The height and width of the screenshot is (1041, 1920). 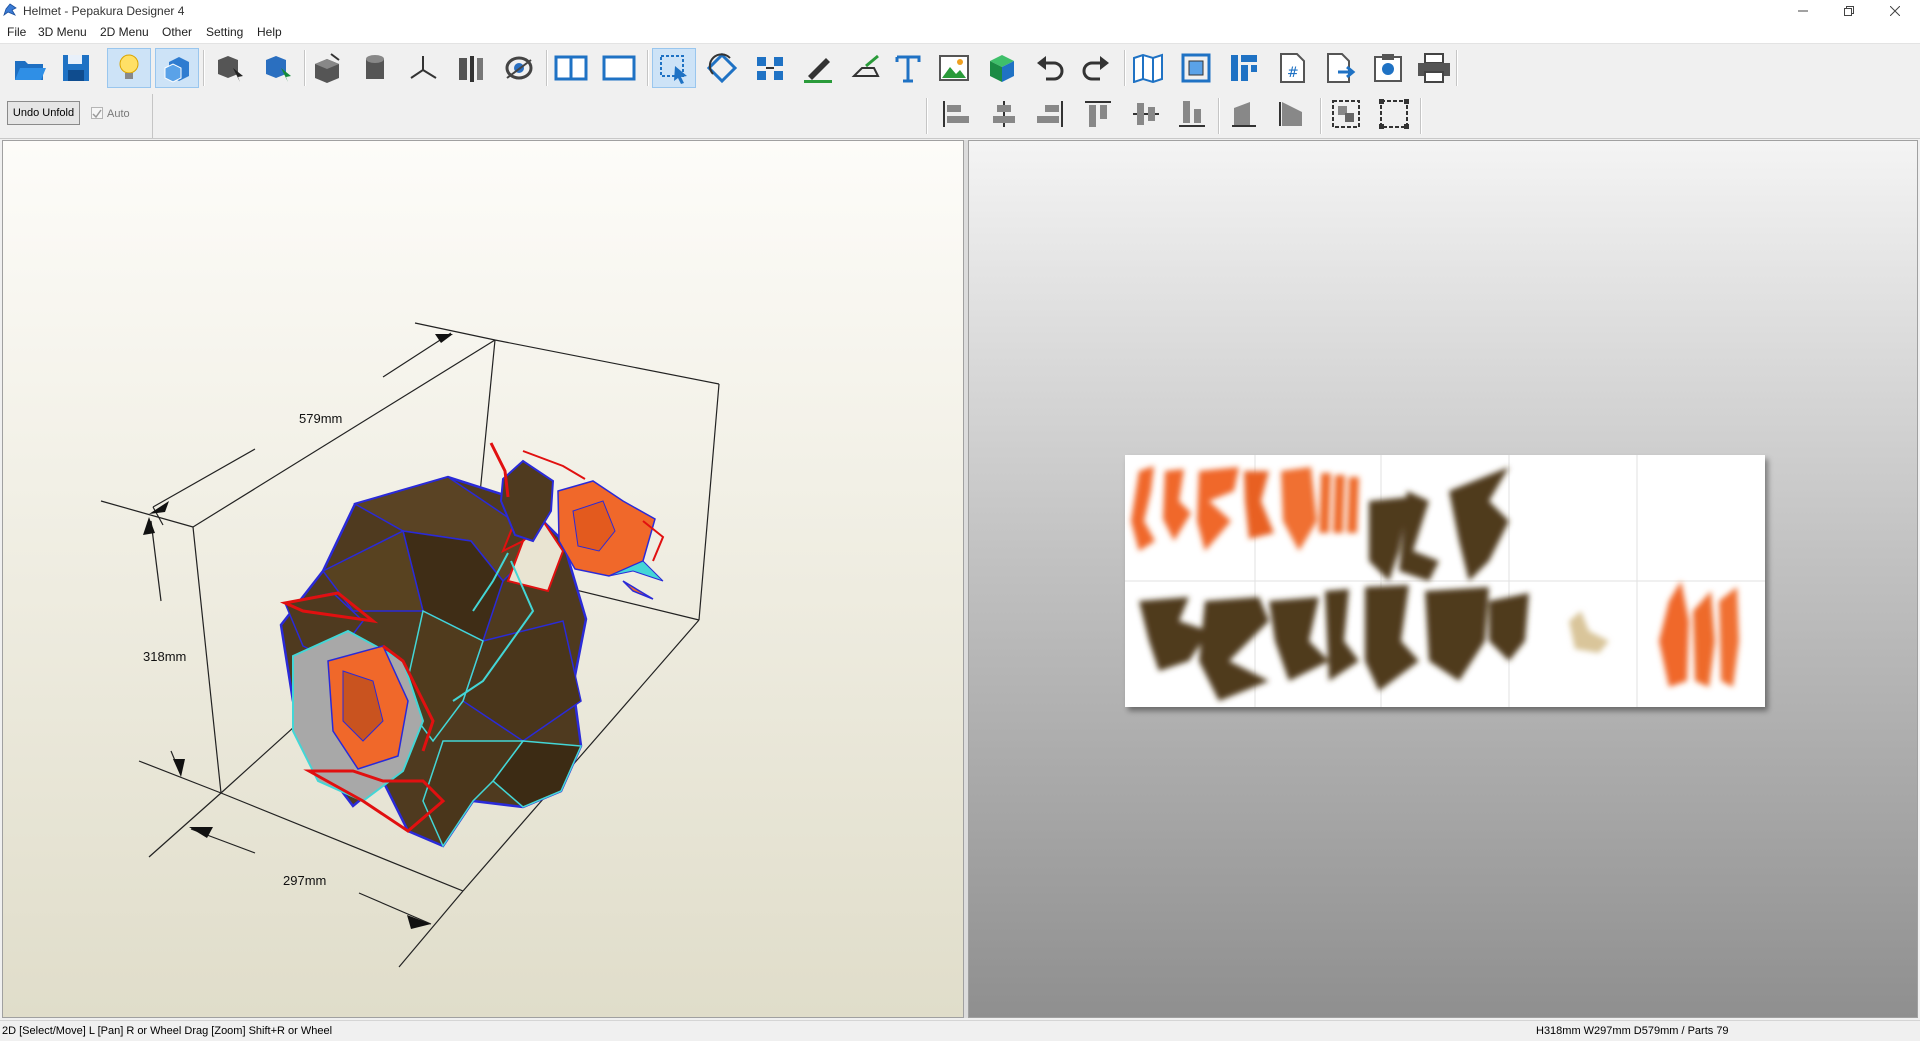 I want to click on minimize-icon, so click(x=1802, y=11).